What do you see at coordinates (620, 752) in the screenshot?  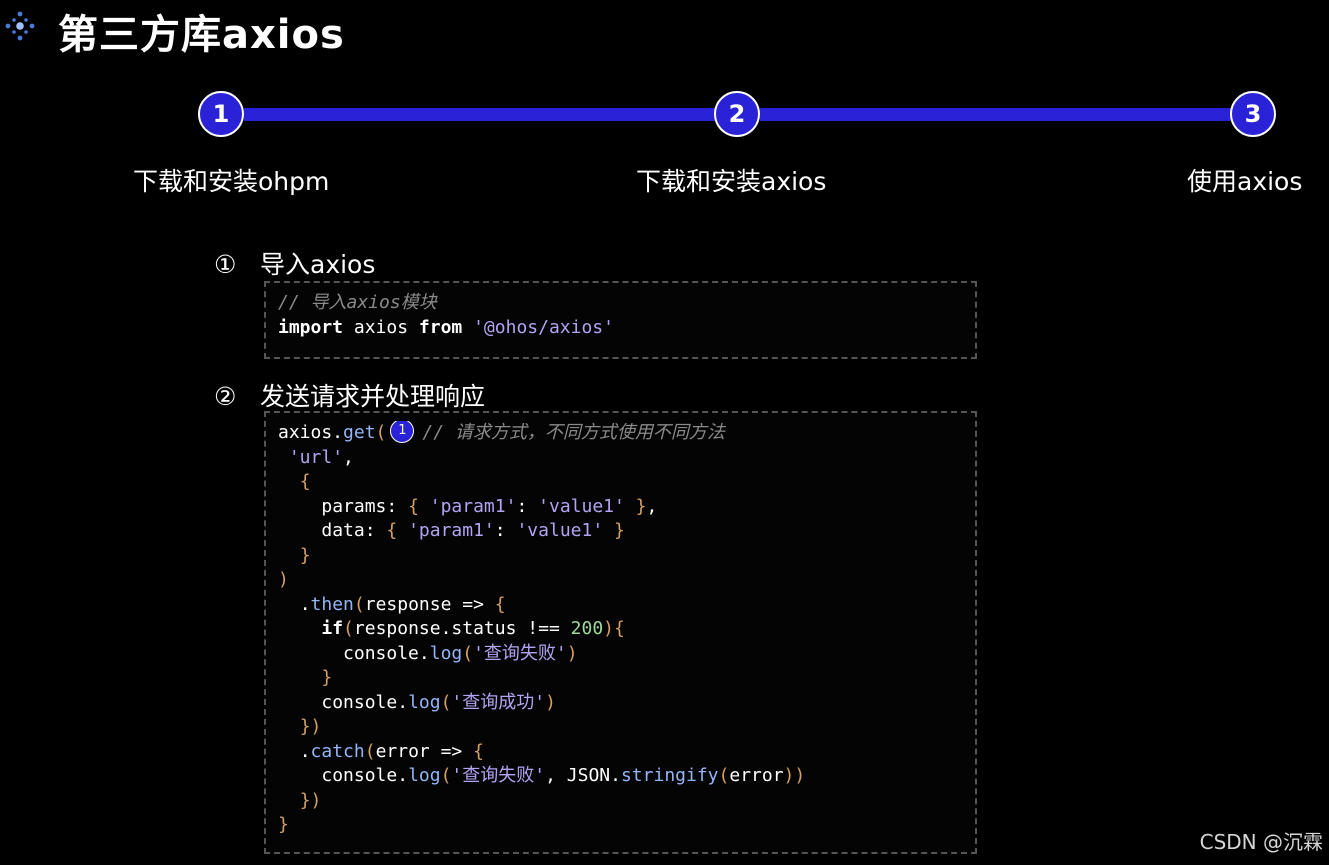 I see `code-line: .catch(error => {` at bounding box center [620, 752].